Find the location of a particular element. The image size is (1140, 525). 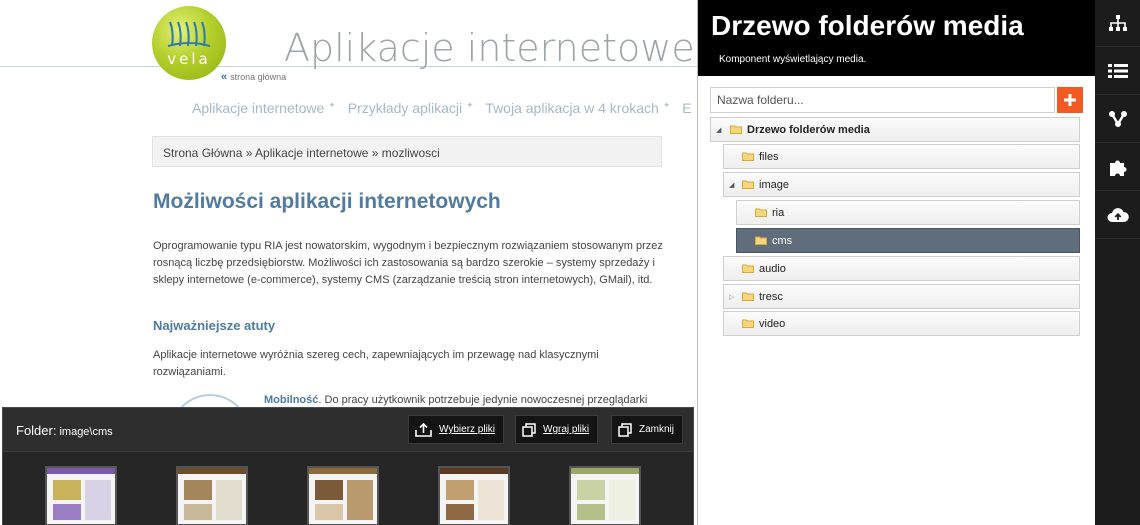

tree-node-label: audio is located at coordinates (772, 269).